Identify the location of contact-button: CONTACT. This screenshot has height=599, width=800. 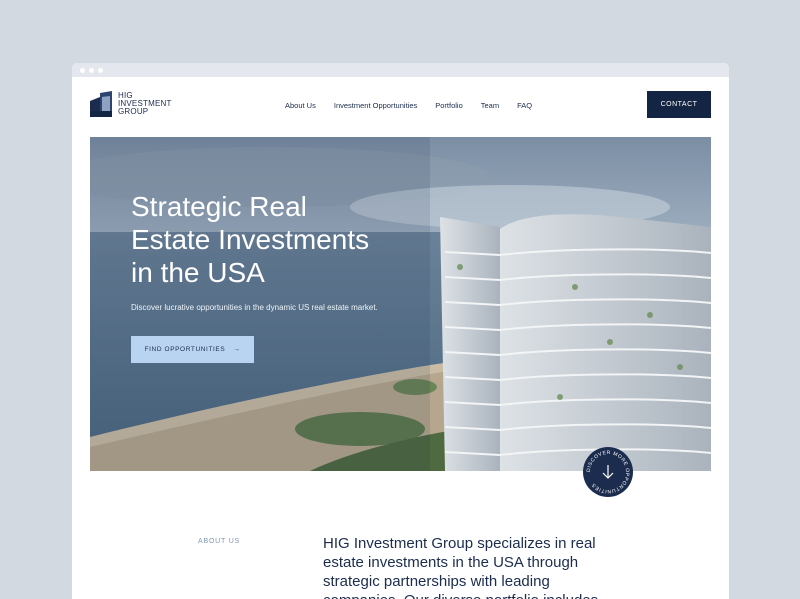
(679, 104).